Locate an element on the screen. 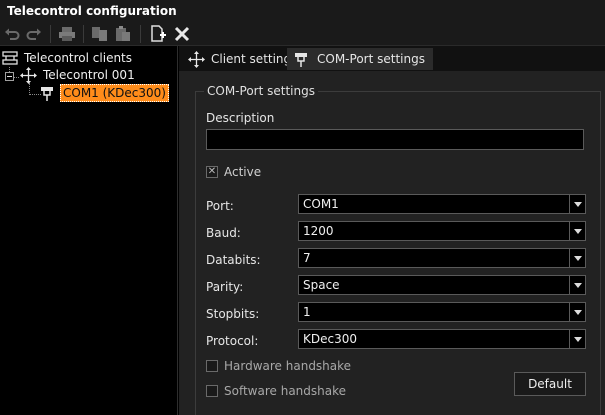 Image resolution: width=605 pixels, height=415 pixels. software-handshake-label: Software handshake is located at coordinates (285, 391).